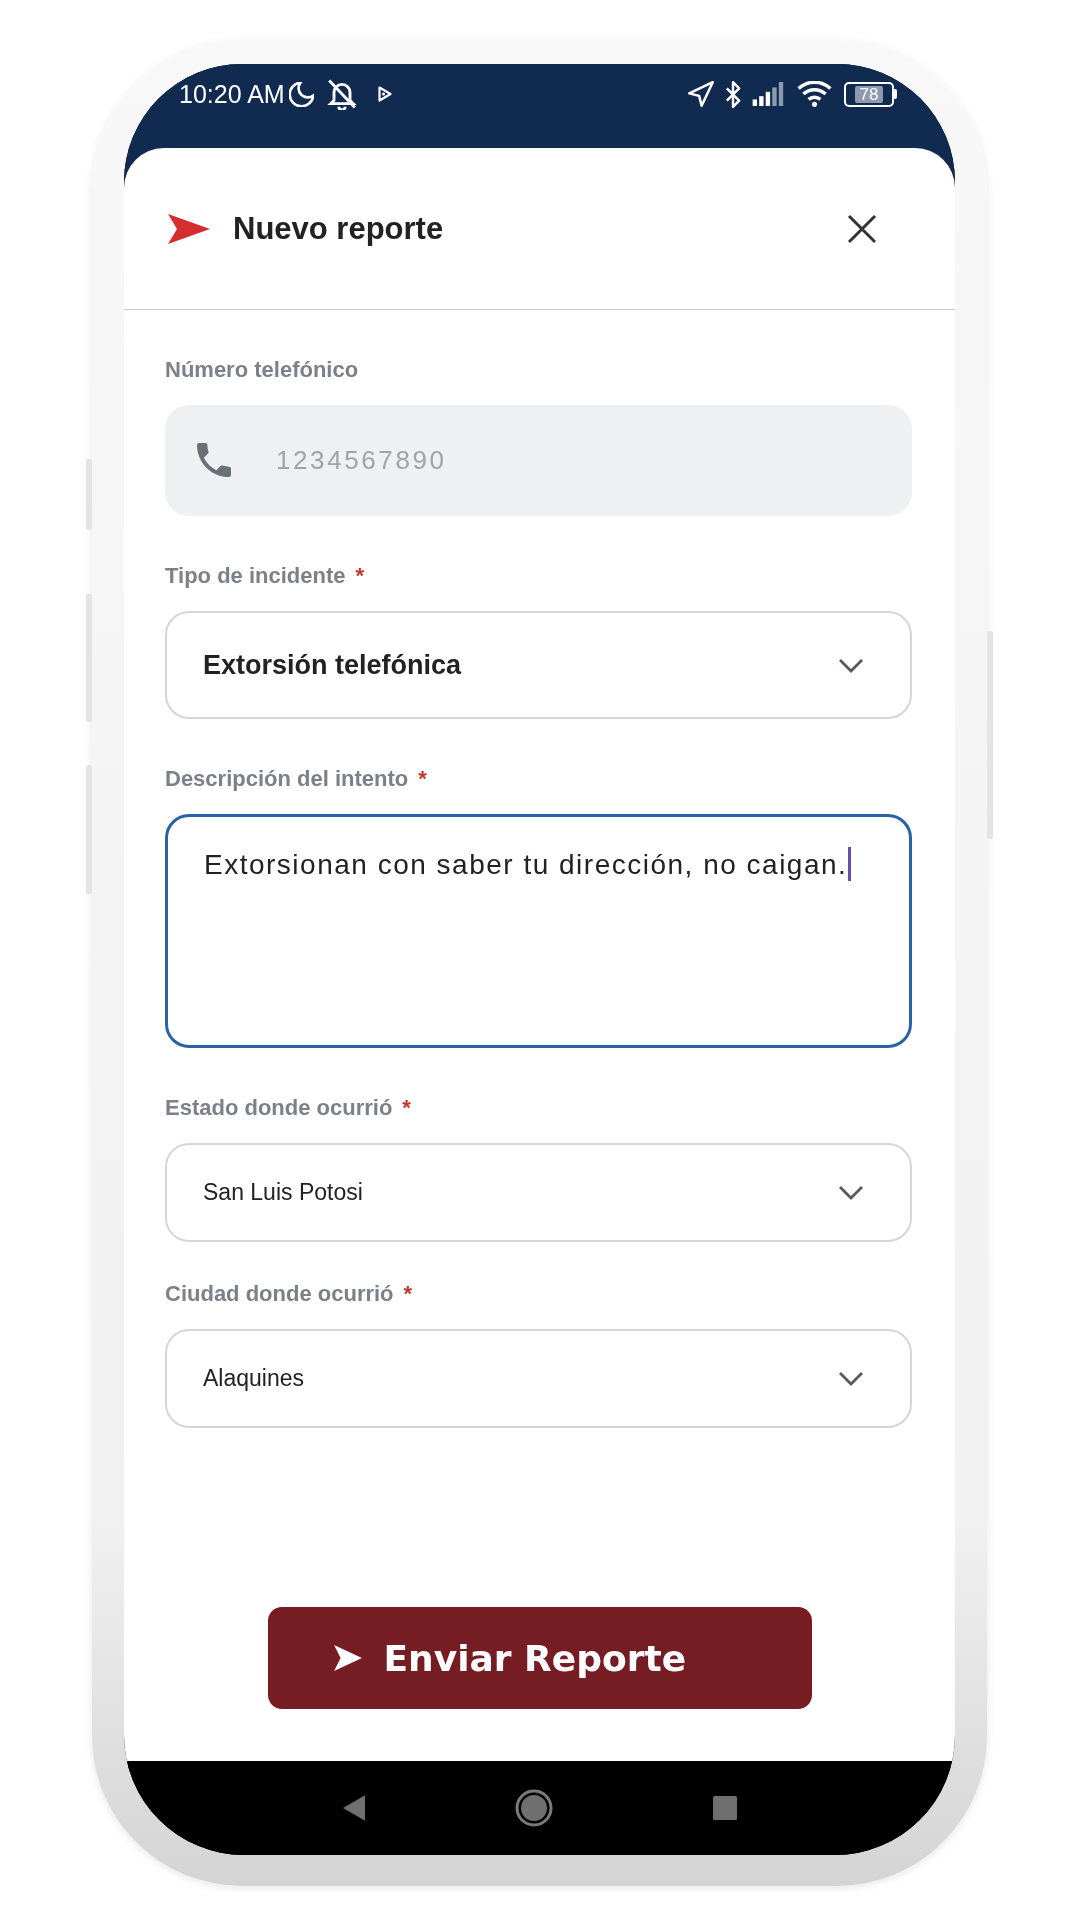  Describe the element at coordinates (850, 864) in the screenshot. I see `text-cursor-icon` at that location.